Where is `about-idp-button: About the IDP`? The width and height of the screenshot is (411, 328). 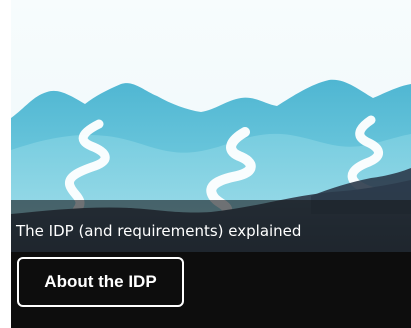
about-idp-button: About the IDP is located at coordinates (100, 282).